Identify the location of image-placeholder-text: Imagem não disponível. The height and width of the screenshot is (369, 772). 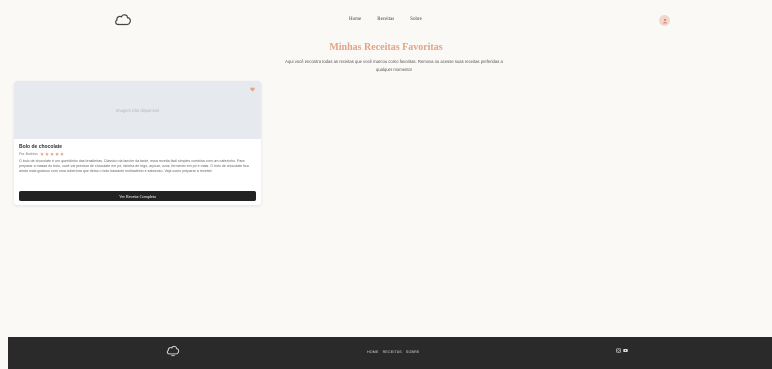
(137, 110).